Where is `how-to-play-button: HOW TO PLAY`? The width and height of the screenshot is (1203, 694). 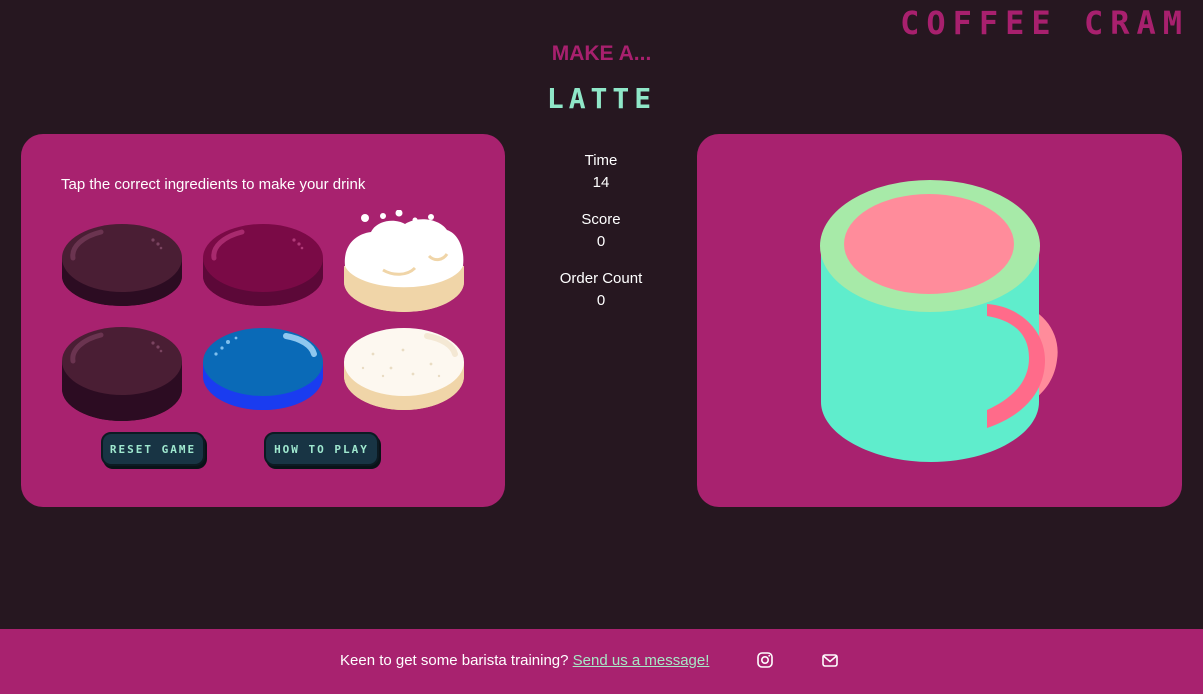
how-to-play-button: HOW TO PLAY is located at coordinates (321, 449).